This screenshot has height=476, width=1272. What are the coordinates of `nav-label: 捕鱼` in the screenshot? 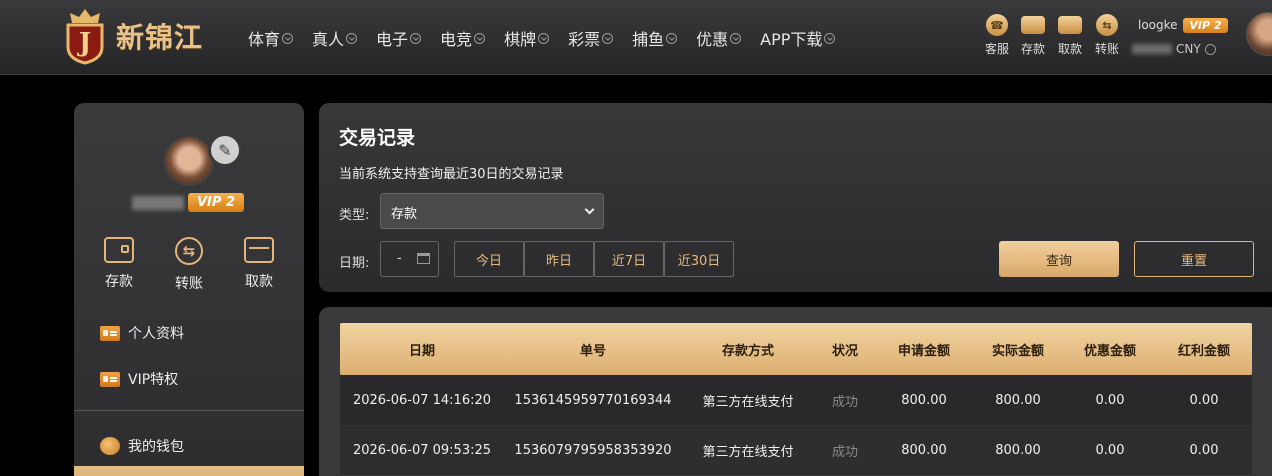 It's located at (648, 39).